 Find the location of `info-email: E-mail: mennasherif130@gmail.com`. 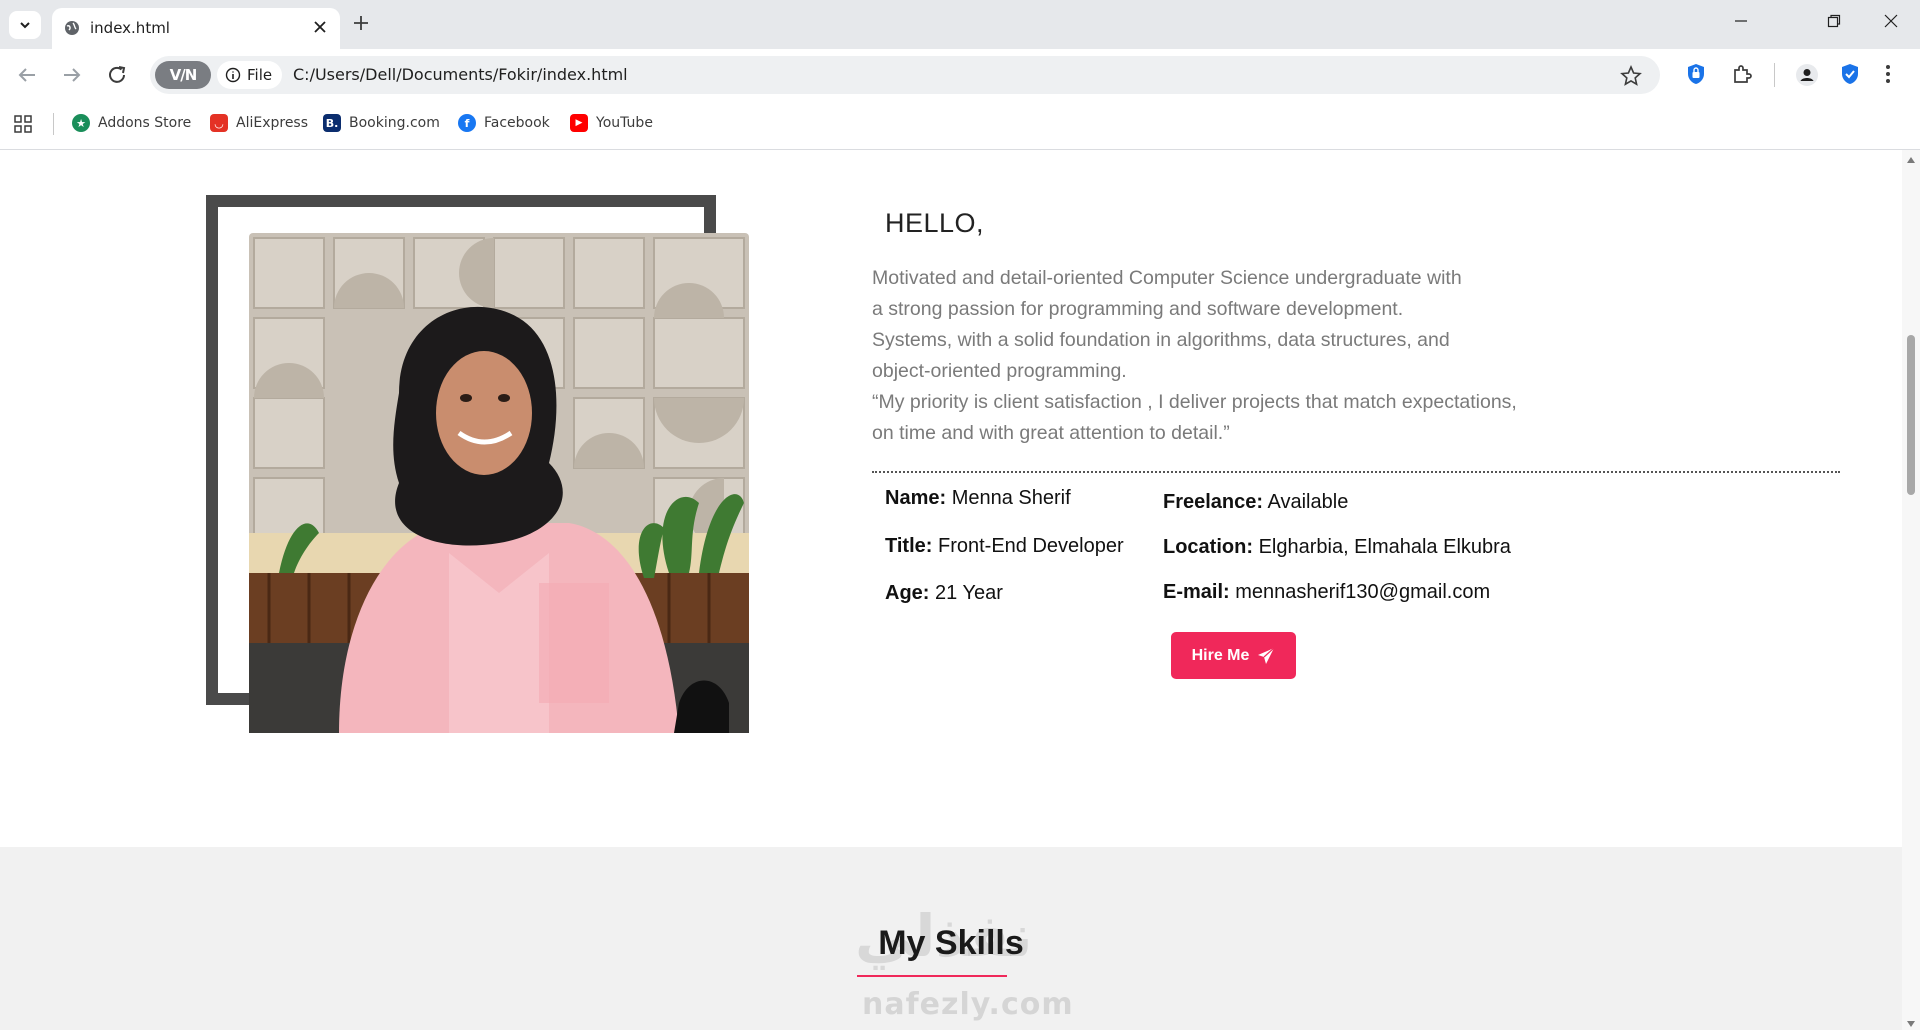

info-email: E-mail: mennasherif130@gmail.com is located at coordinates (1326, 592).